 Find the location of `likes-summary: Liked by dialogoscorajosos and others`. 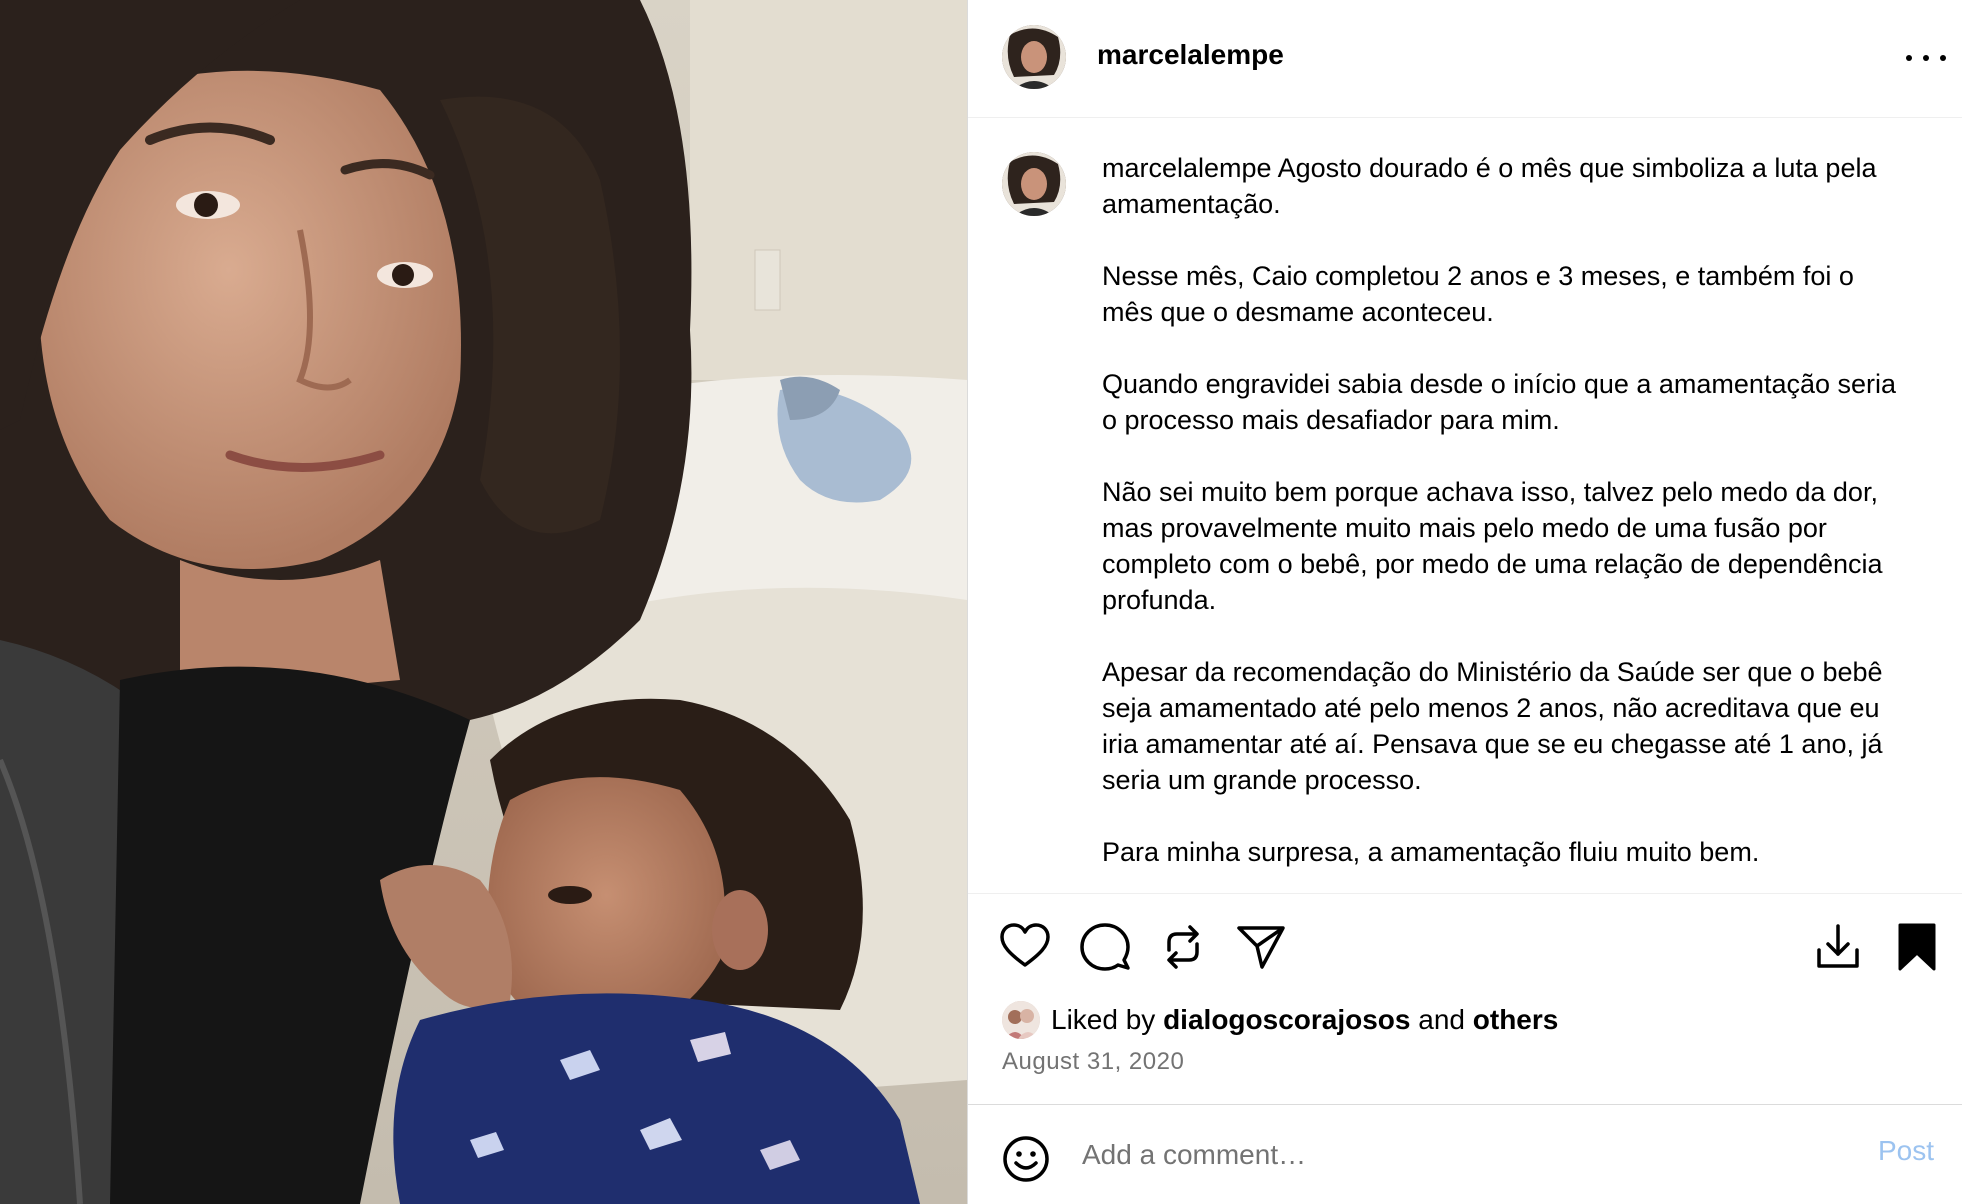

likes-summary: Liked by dialogoscorajosos and others is located at coordinates (1280, 1020).